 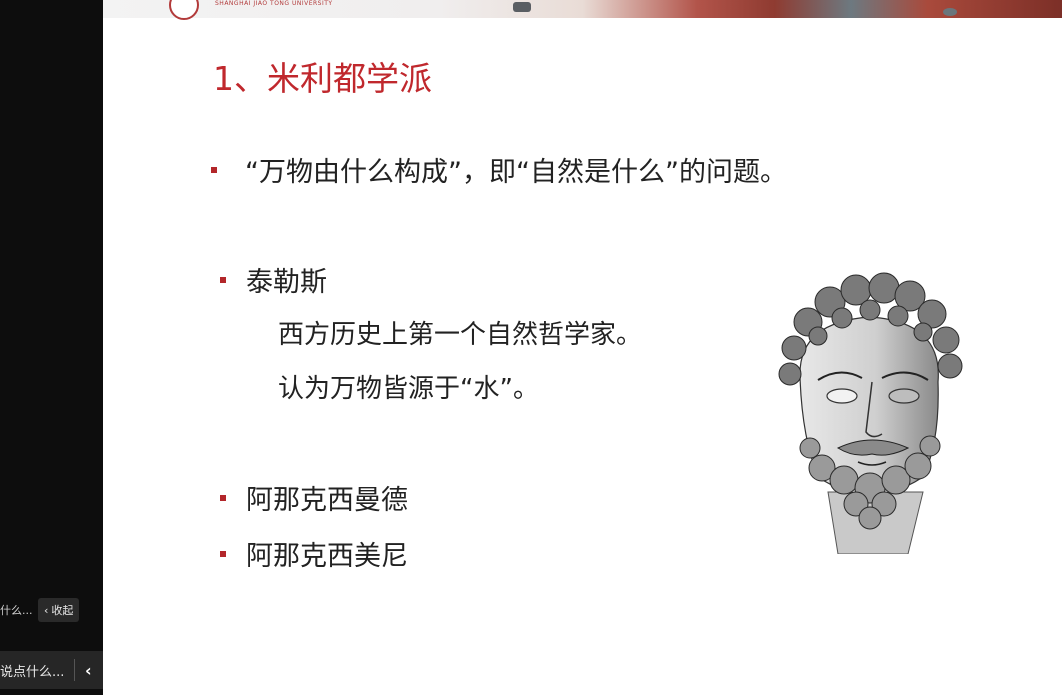 What do you see at coordinates (54, 347) in the screenshot?
I see `left-panel: 什么... ‹ 收起 说点什么... ‹` at bounding box center [54, 347].